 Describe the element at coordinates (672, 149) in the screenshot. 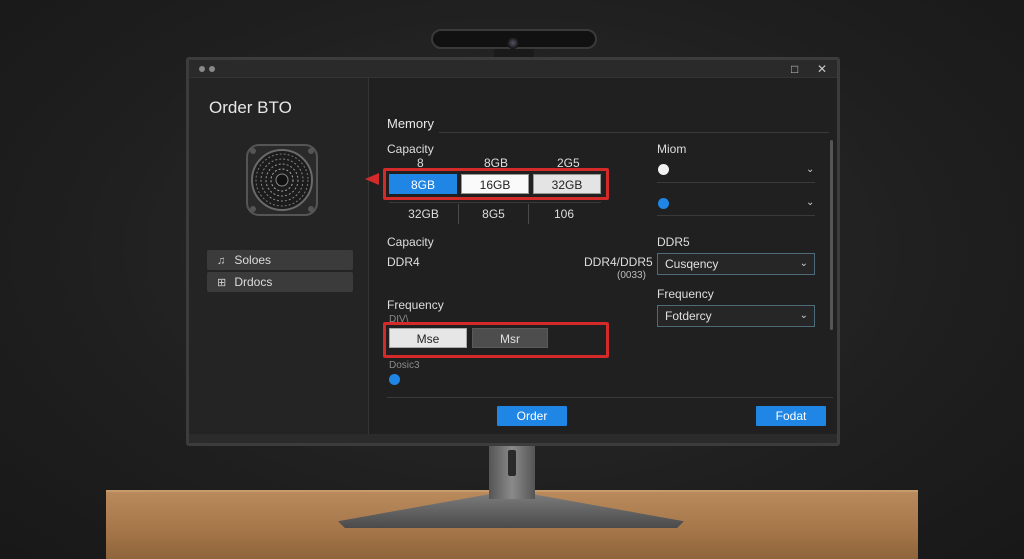

I see `miom-label: Miom` at that location.